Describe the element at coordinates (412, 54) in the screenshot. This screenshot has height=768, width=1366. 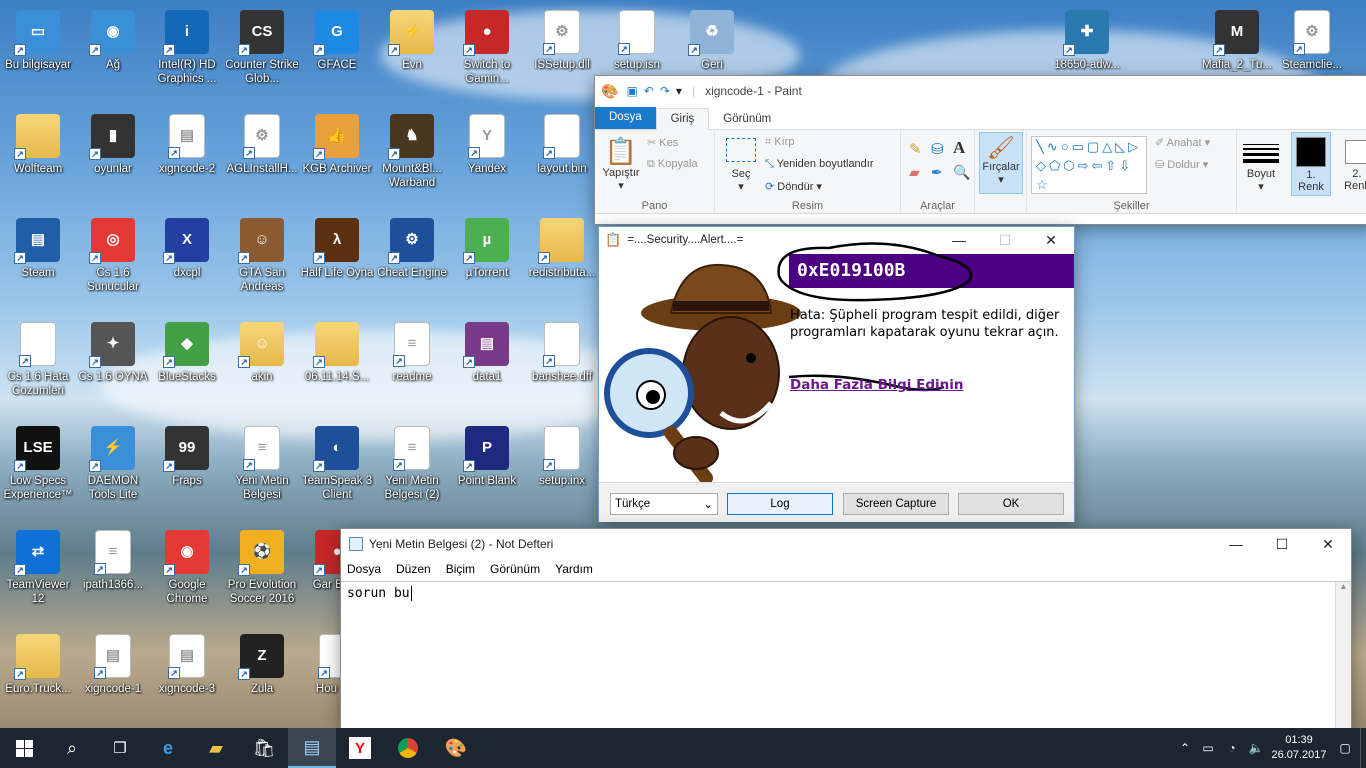
I see `desktop-icon: ⚡ ↗ Evn` at that location.